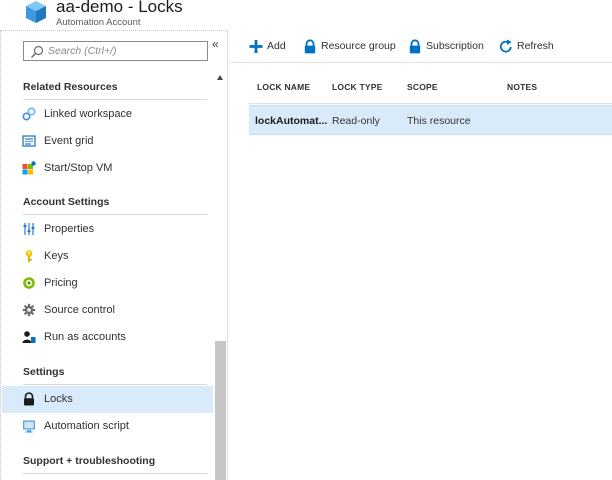 This screenshot has width=612, height=480. Describe the element at coordinates (535, 46) in the screenshot. I see `refresh-button-label: Refresh` at that location.